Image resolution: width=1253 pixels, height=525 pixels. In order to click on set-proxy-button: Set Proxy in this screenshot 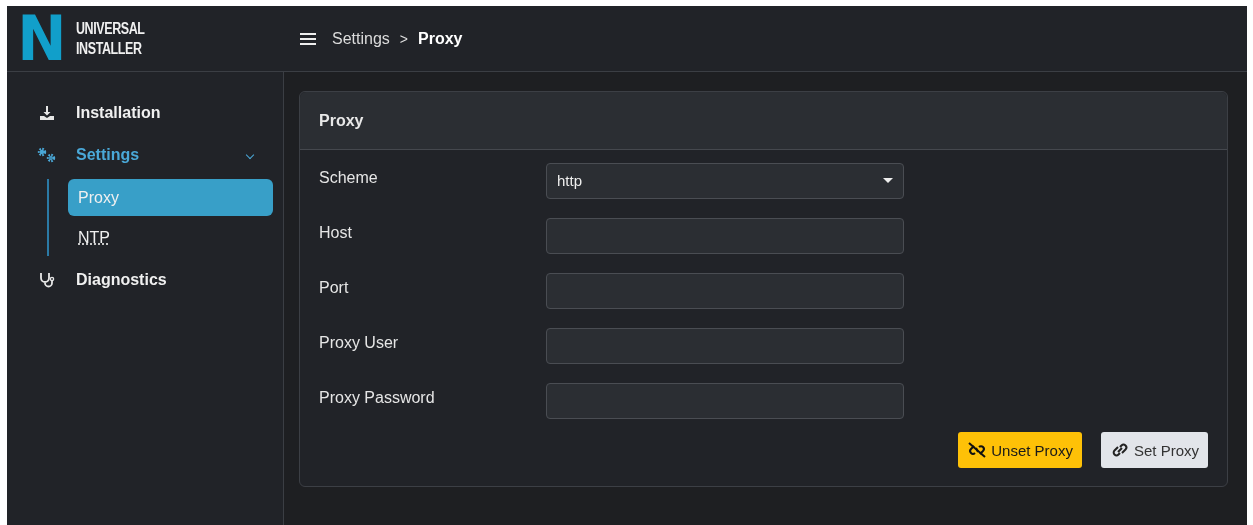, I will do `click(1154, 450)`.